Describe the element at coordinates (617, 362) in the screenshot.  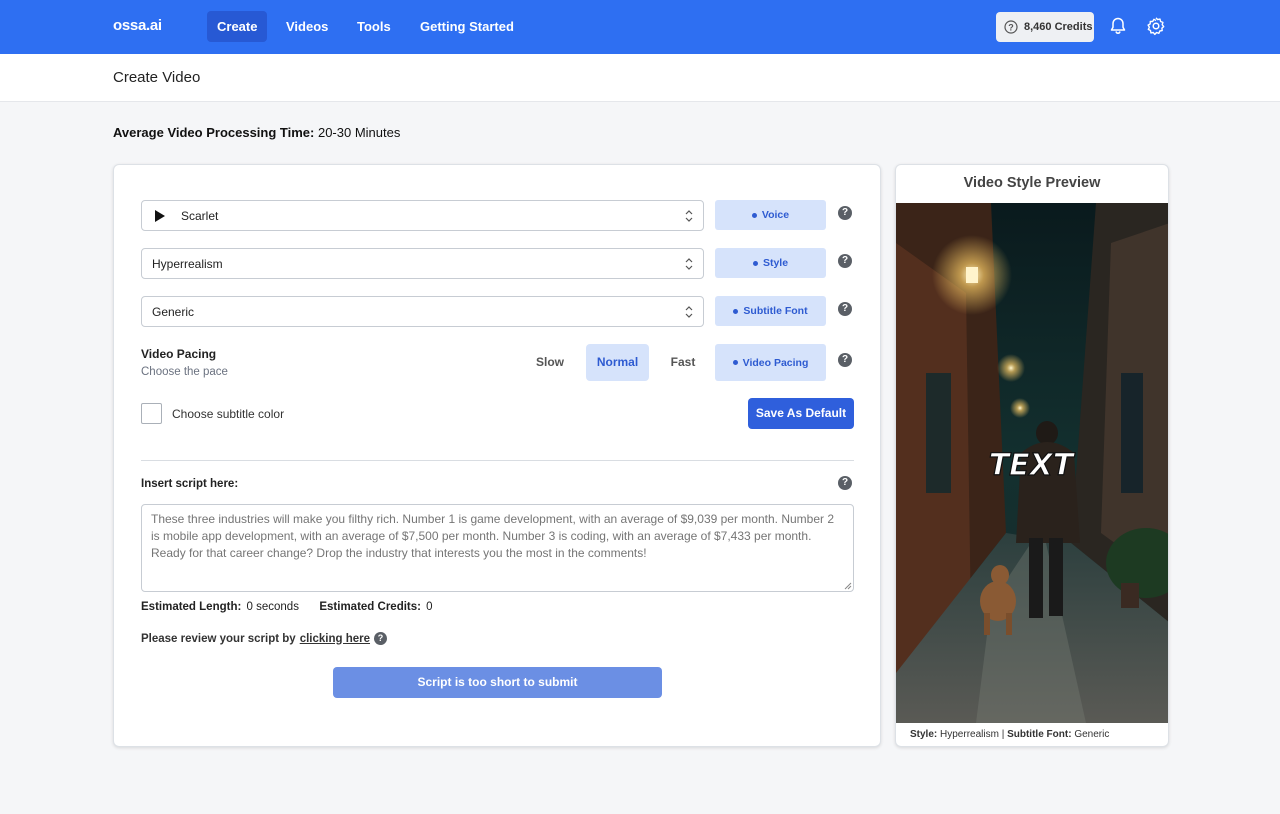
I see `pace-normal-option: Normal` at that location.